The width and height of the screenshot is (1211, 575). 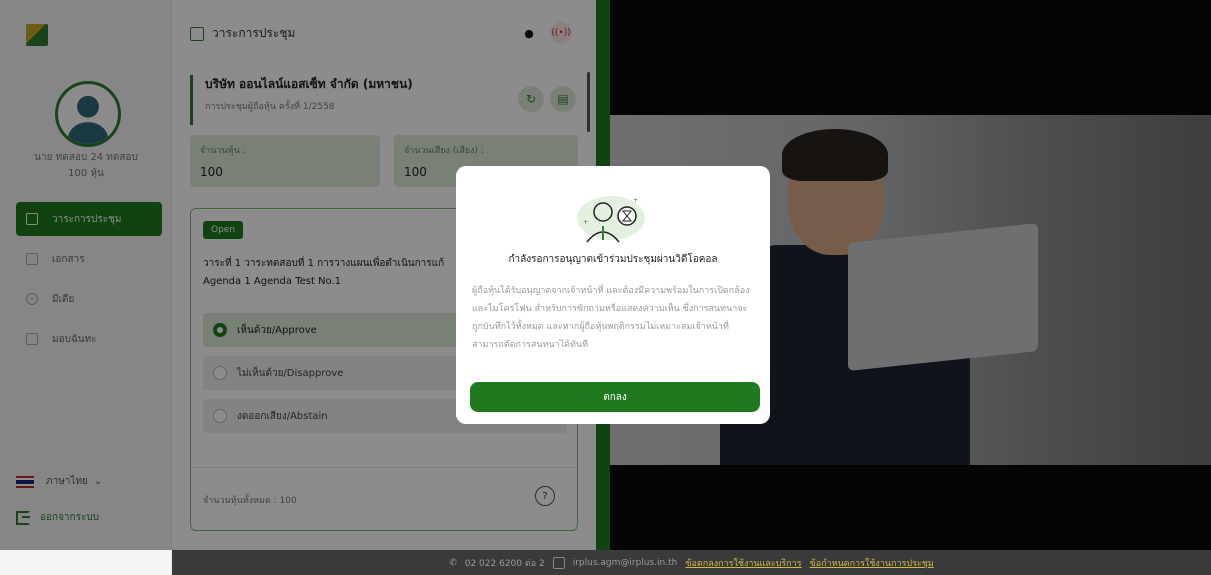 What do you see at coordinates (504, 563) in the screenshot?
I see `footer-phone: 02 022 6200 ต่อ 2` at bounding box center [504, 563].